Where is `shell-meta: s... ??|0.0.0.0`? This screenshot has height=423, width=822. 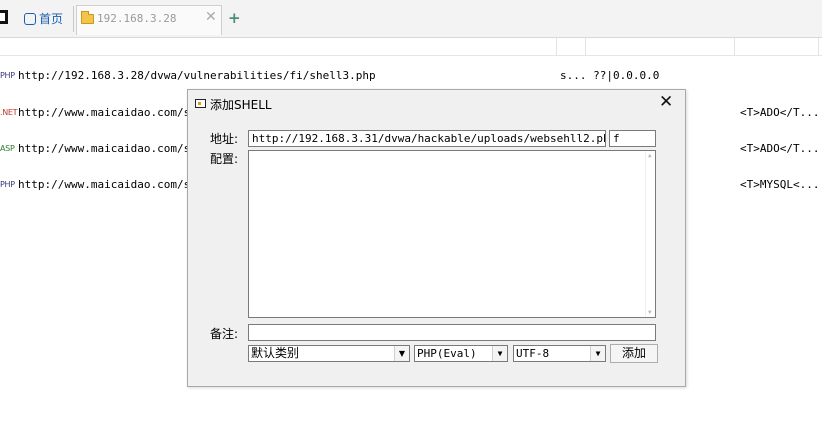 shell-meta: s... ??|0.0.0.0 is located at coordinates (610, 75).